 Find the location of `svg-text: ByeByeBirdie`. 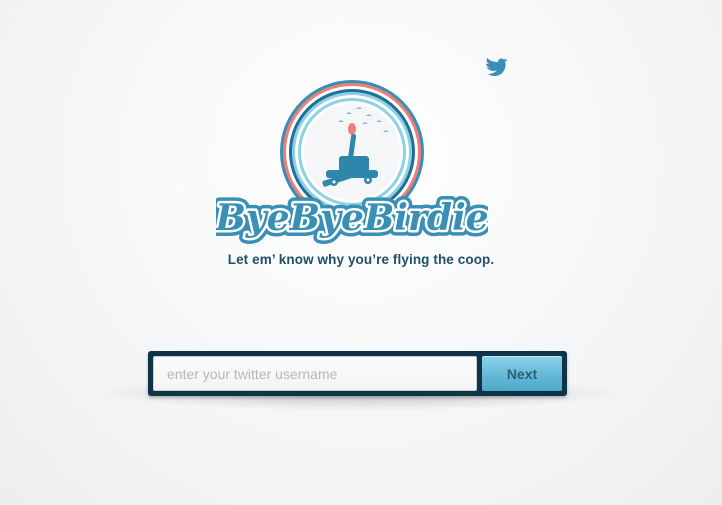

svg-text: ByeByeBirdie is located at coordinates (352, 218).